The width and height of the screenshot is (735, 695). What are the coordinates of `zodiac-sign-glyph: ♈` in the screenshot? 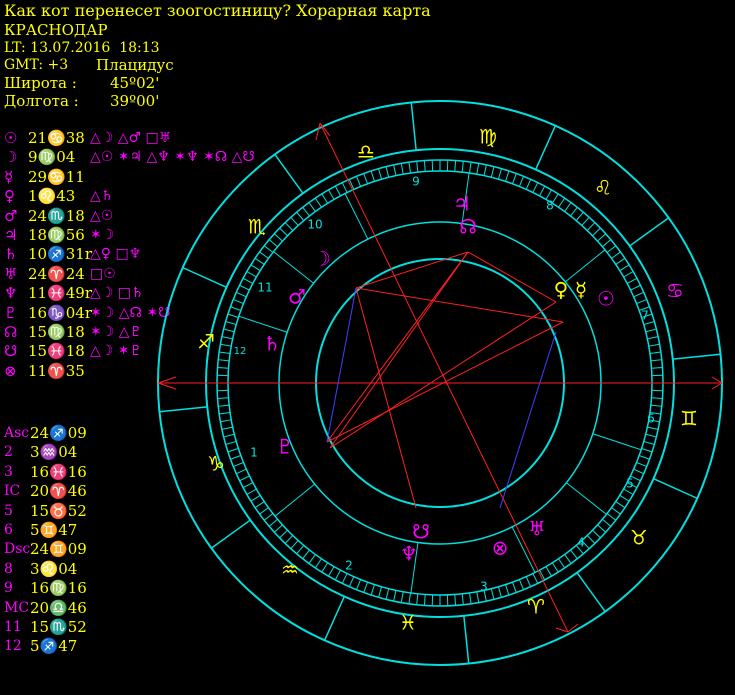 It's located at (536, 607).